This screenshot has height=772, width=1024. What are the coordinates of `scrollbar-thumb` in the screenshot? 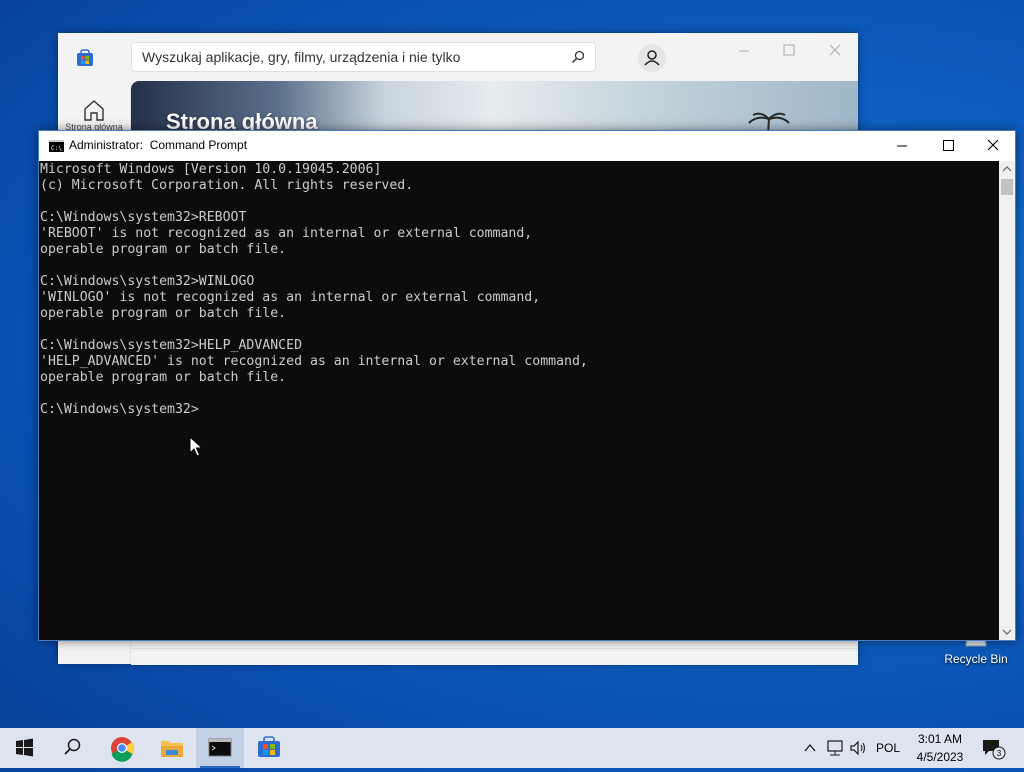 It's located at (1007, 187).